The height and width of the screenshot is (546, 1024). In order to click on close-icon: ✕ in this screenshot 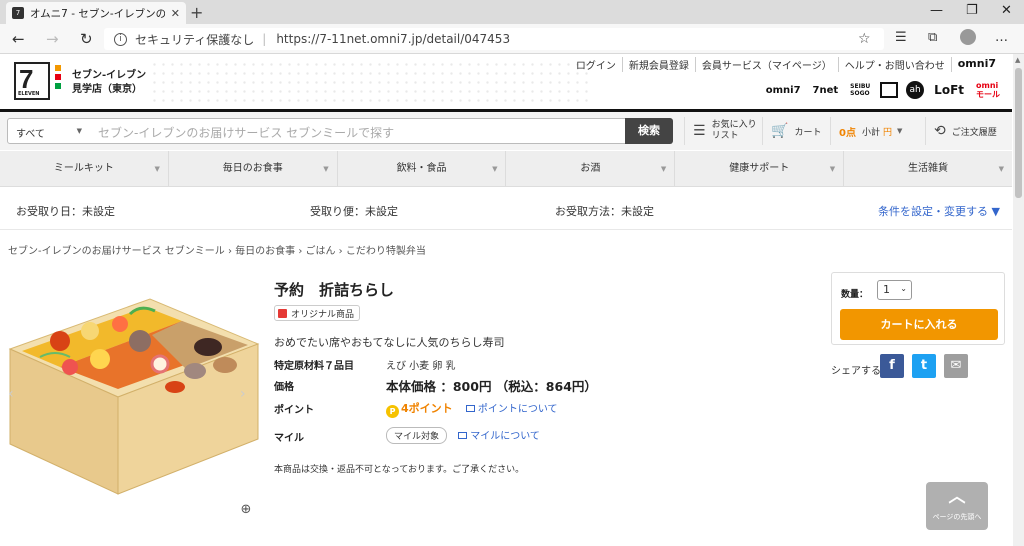, I will do `click(175, 13)`.